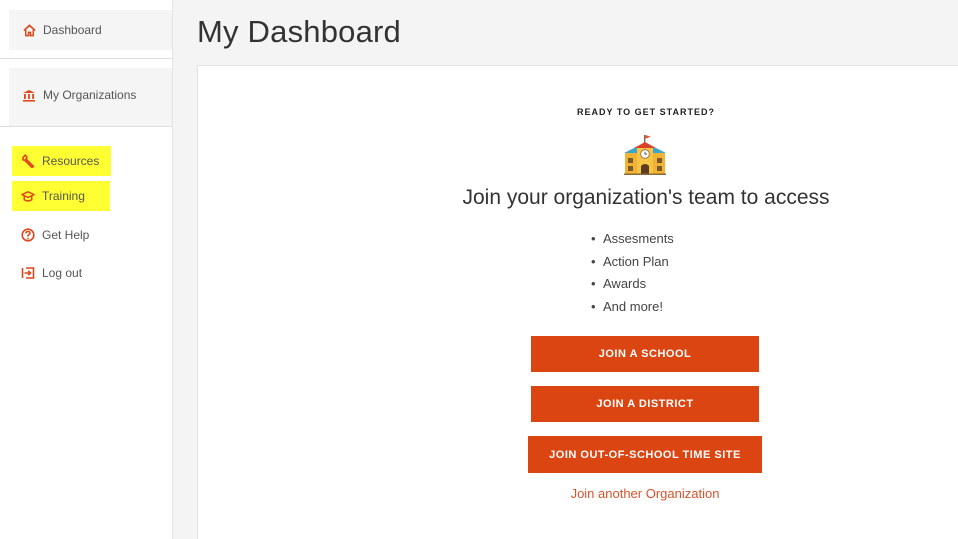 This screenshot has width=958, height=539. Describe the element at coordinates (299, 31) in the screenshot. I see `page-title: My Dashboard` at that location.